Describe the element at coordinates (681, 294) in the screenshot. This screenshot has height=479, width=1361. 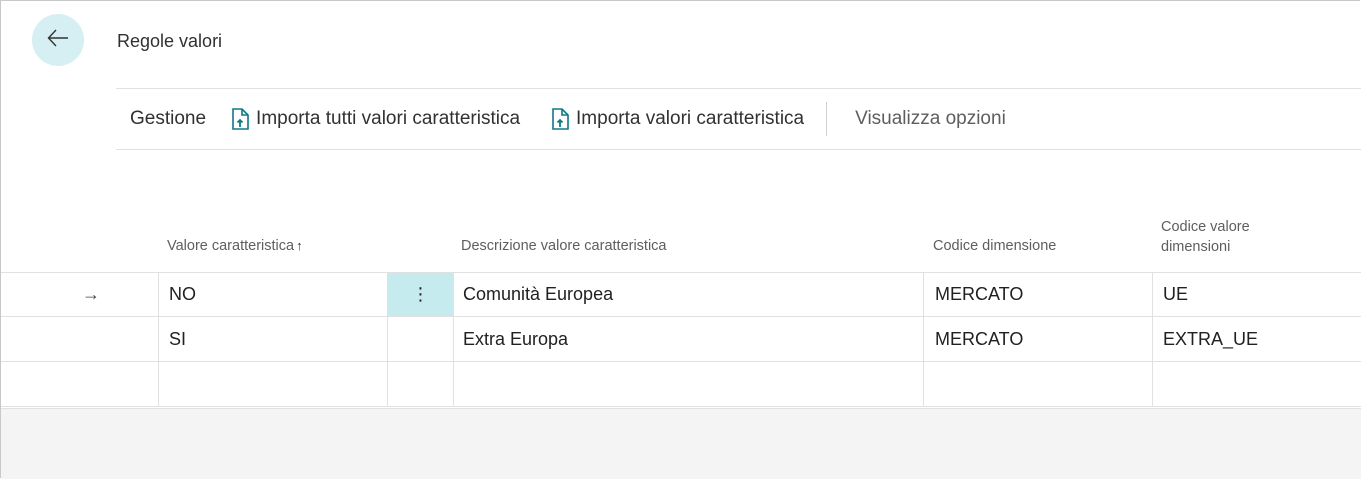
I see `table-row: → NO ⋮ Comunità Europea MERCATO UE` at that location.